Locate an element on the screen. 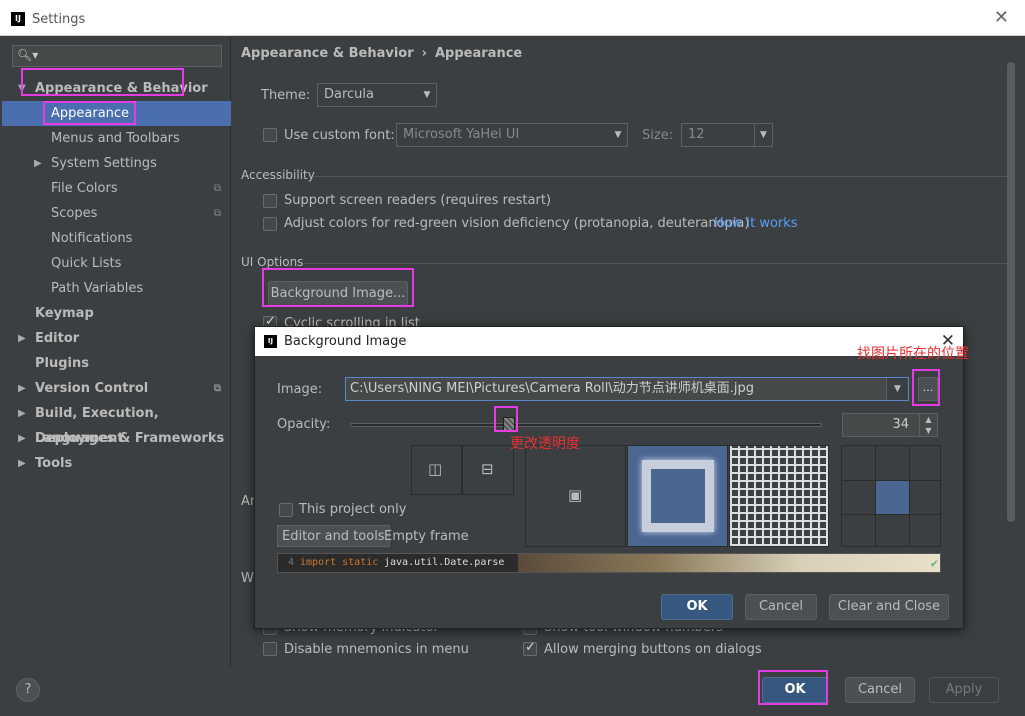 The width and height of the screenshot is (1025, 716). tab-empty-frame: Empty frame is located at coordinates (426, 537).